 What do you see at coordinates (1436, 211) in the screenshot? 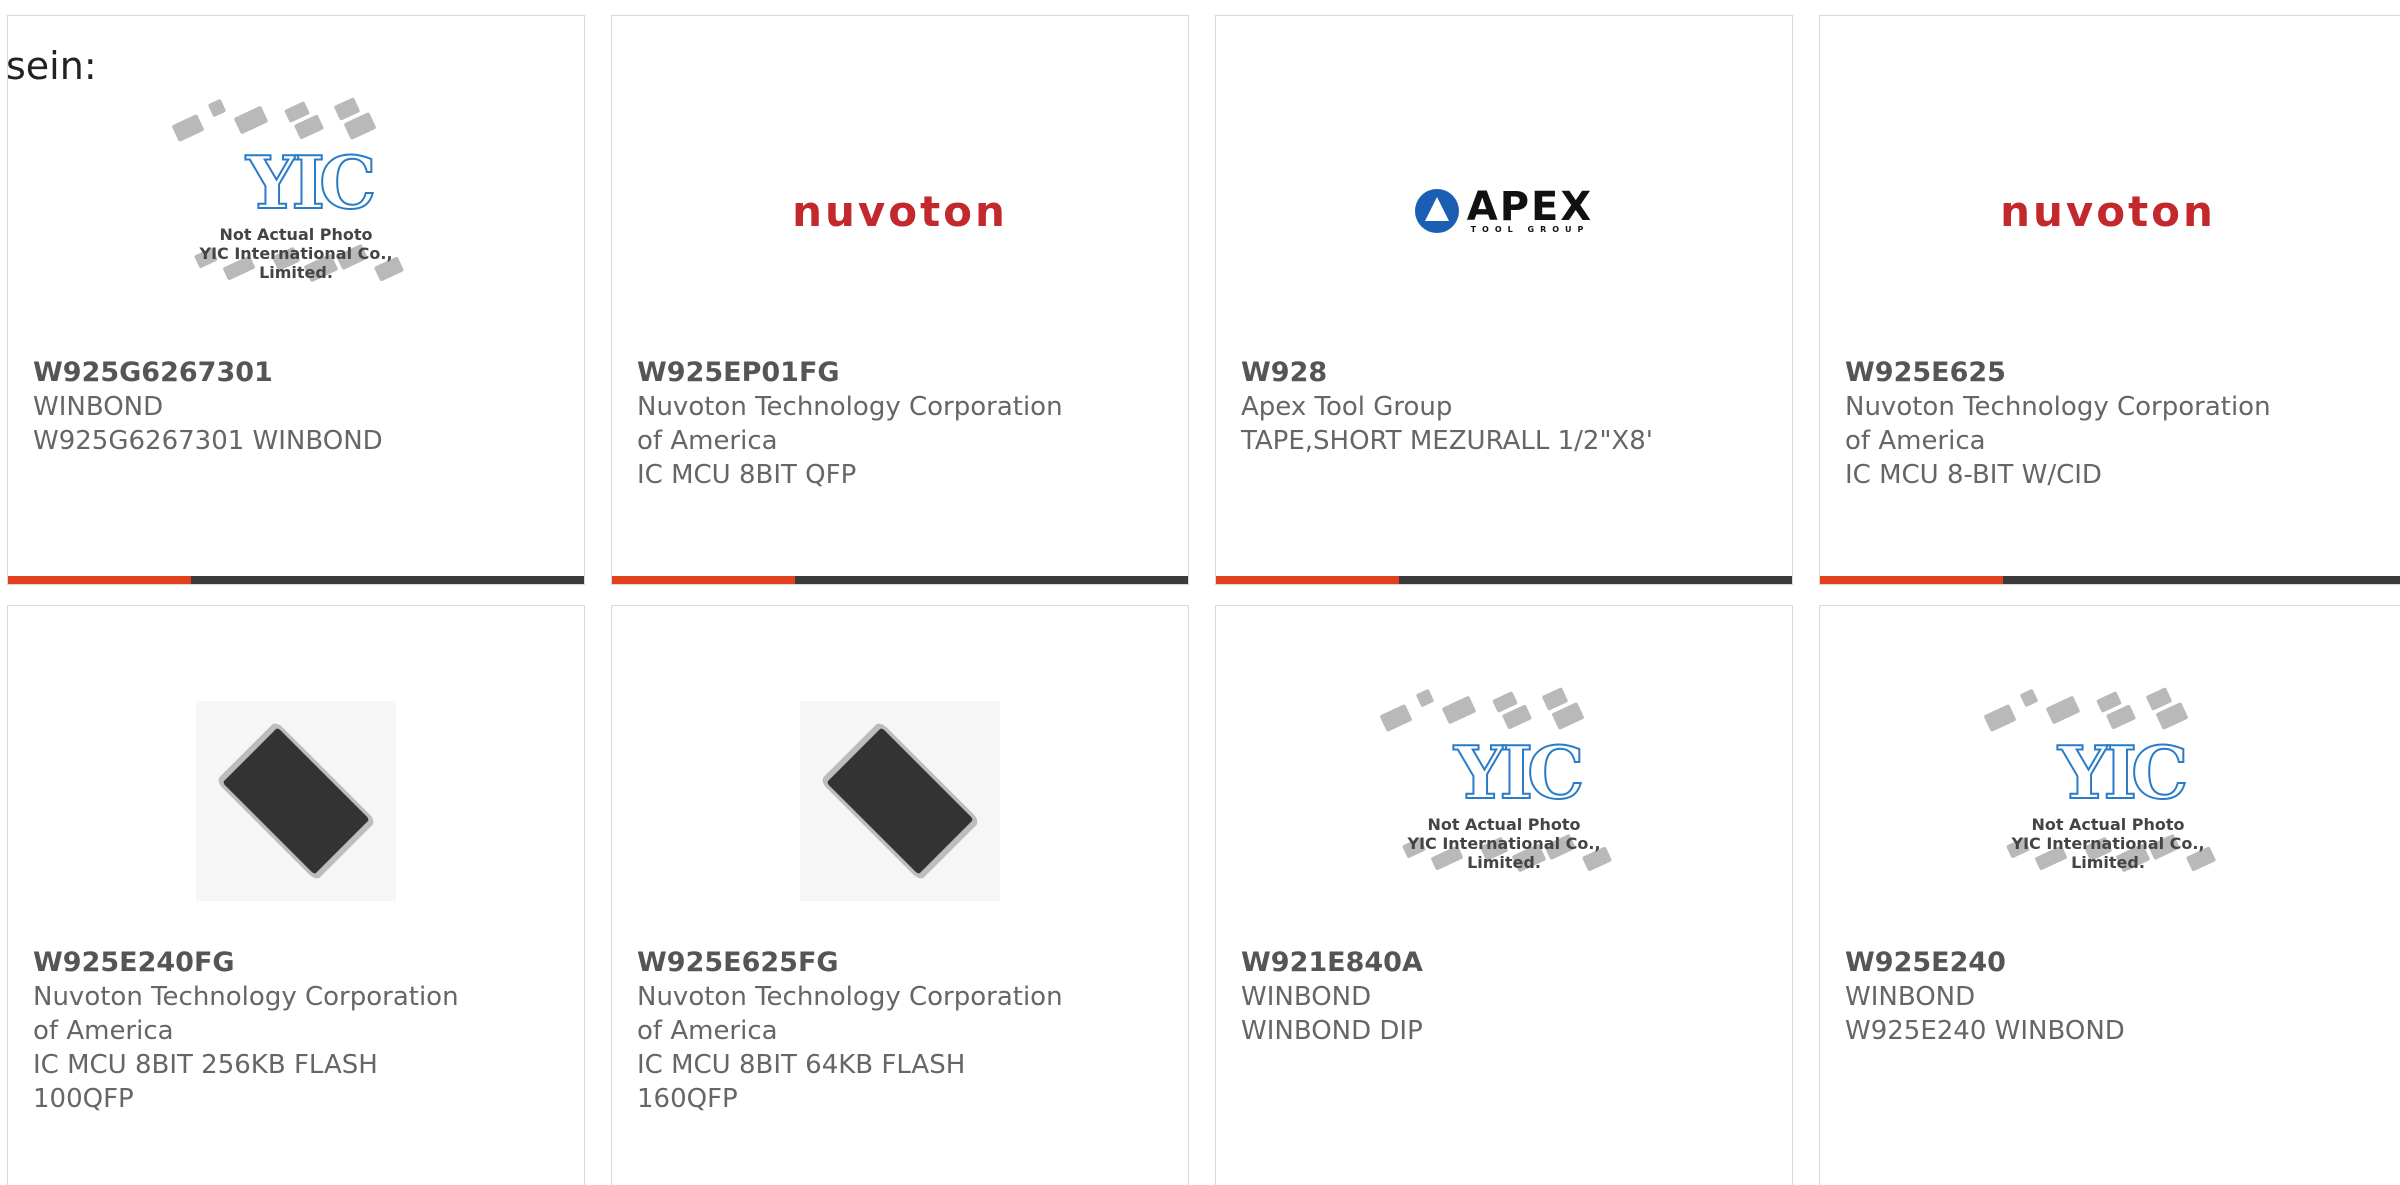
I see `apex-mark-icon` at bounding box center [1436, 211].